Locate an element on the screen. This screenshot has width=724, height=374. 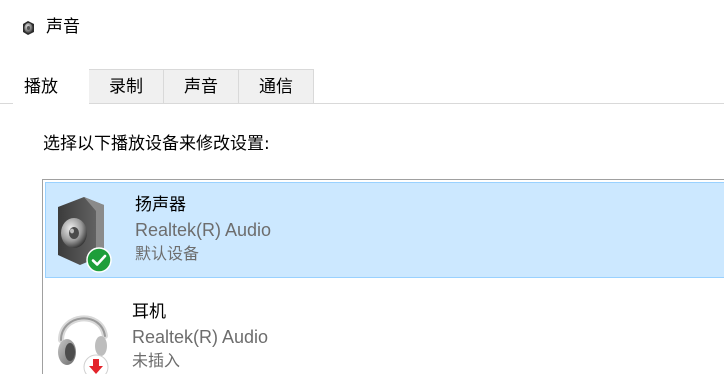
device-info: 耳机 Realtek(R) Audio 未插入 is located at coordinates (200, 336).